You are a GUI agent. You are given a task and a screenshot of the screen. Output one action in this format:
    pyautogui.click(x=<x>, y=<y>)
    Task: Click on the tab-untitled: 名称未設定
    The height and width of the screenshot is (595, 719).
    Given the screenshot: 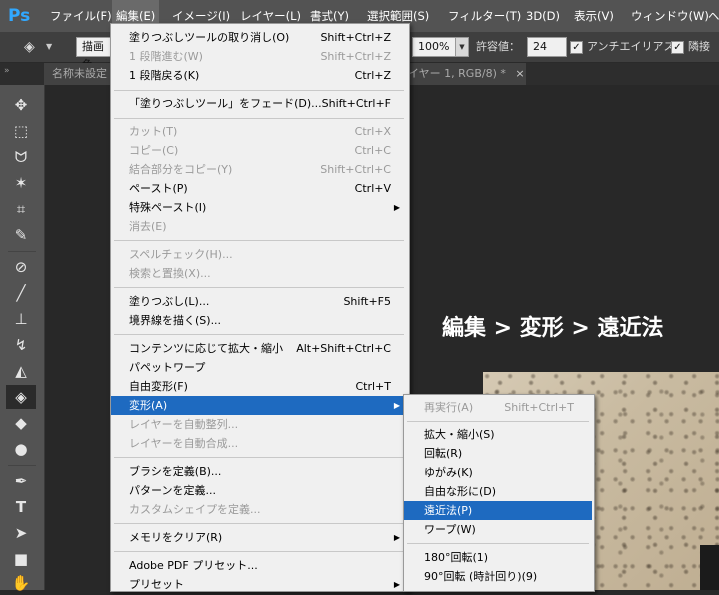 What is the action you would take?
    pyautogui.click(x=82, y=74)
    